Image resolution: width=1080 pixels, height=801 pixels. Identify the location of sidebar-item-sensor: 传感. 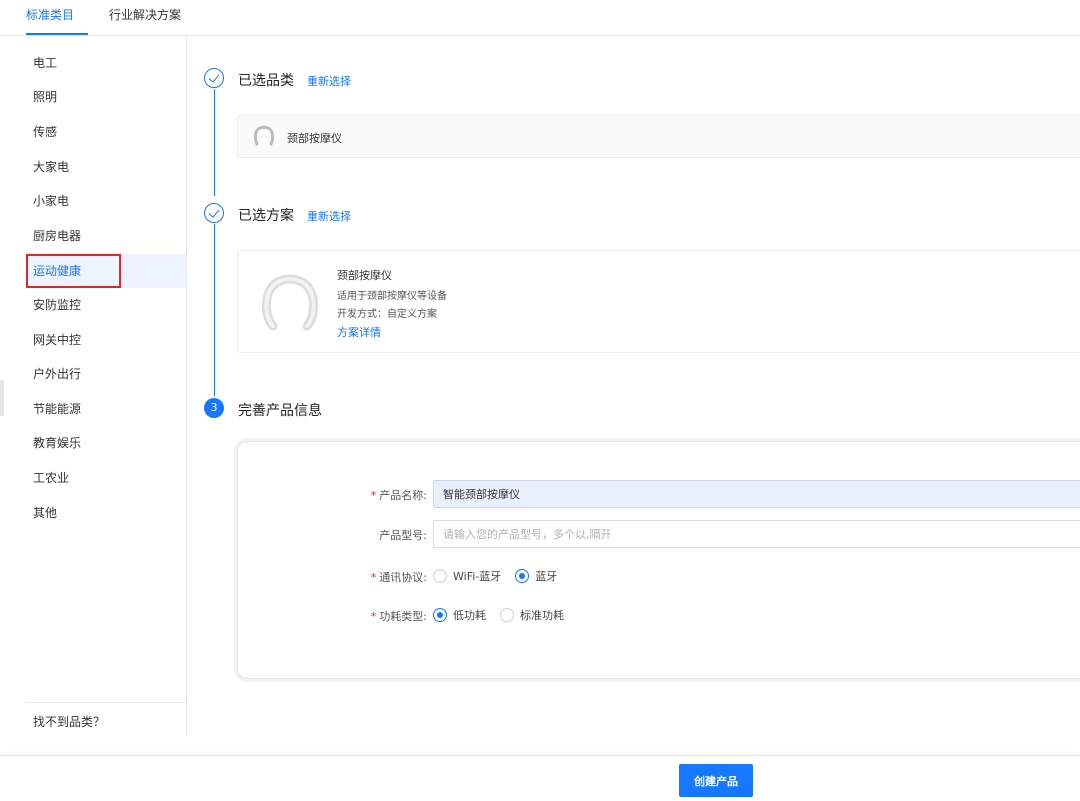
(106, 132).